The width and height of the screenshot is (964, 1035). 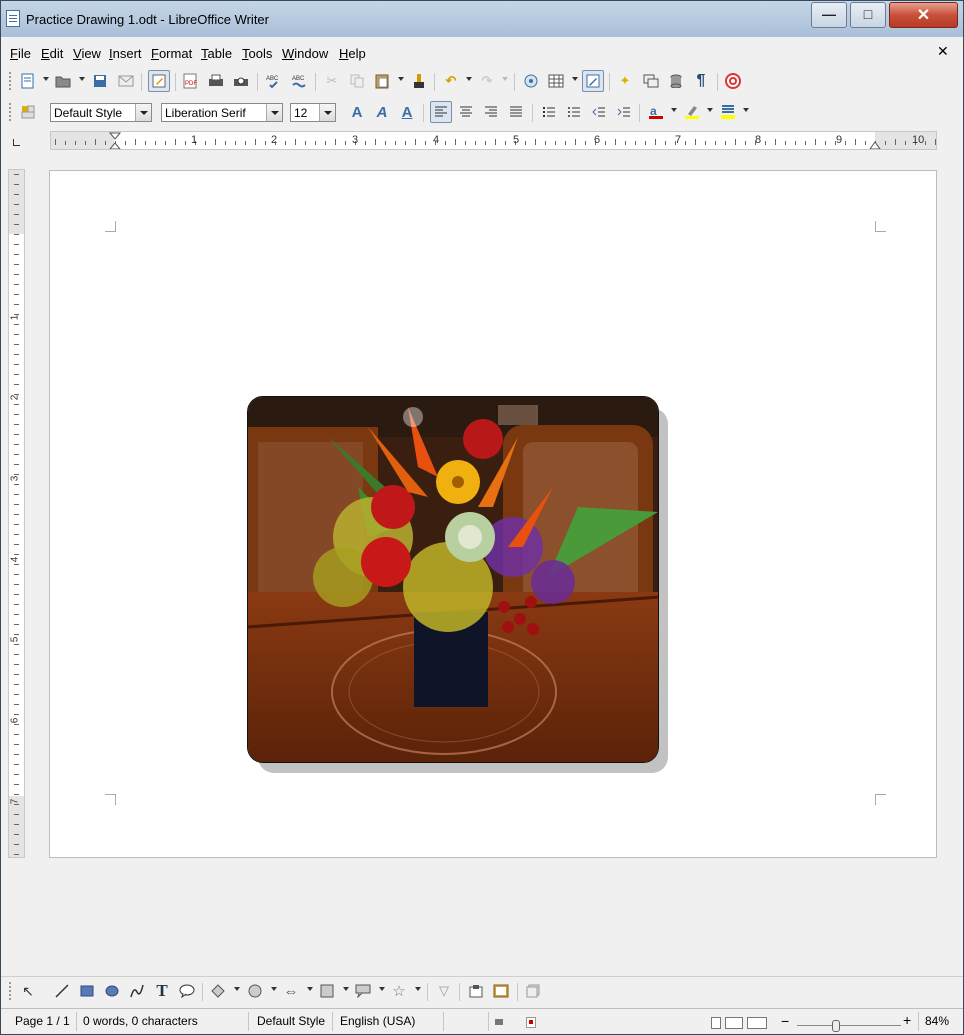 I want to click on selection-mode-icon, so click(x=499, y=1022).